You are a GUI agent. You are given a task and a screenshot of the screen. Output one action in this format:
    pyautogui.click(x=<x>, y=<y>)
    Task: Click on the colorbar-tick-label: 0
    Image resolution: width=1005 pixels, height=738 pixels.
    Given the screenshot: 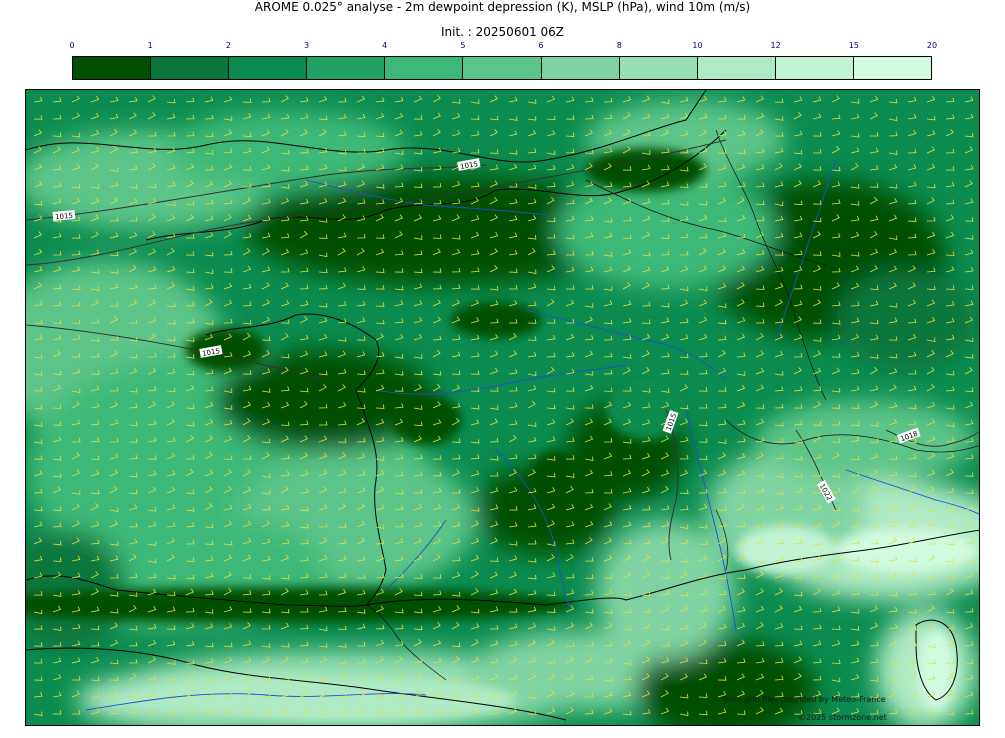 What is the action you would take?
    pyautogui.click(x=72, y=45)
    